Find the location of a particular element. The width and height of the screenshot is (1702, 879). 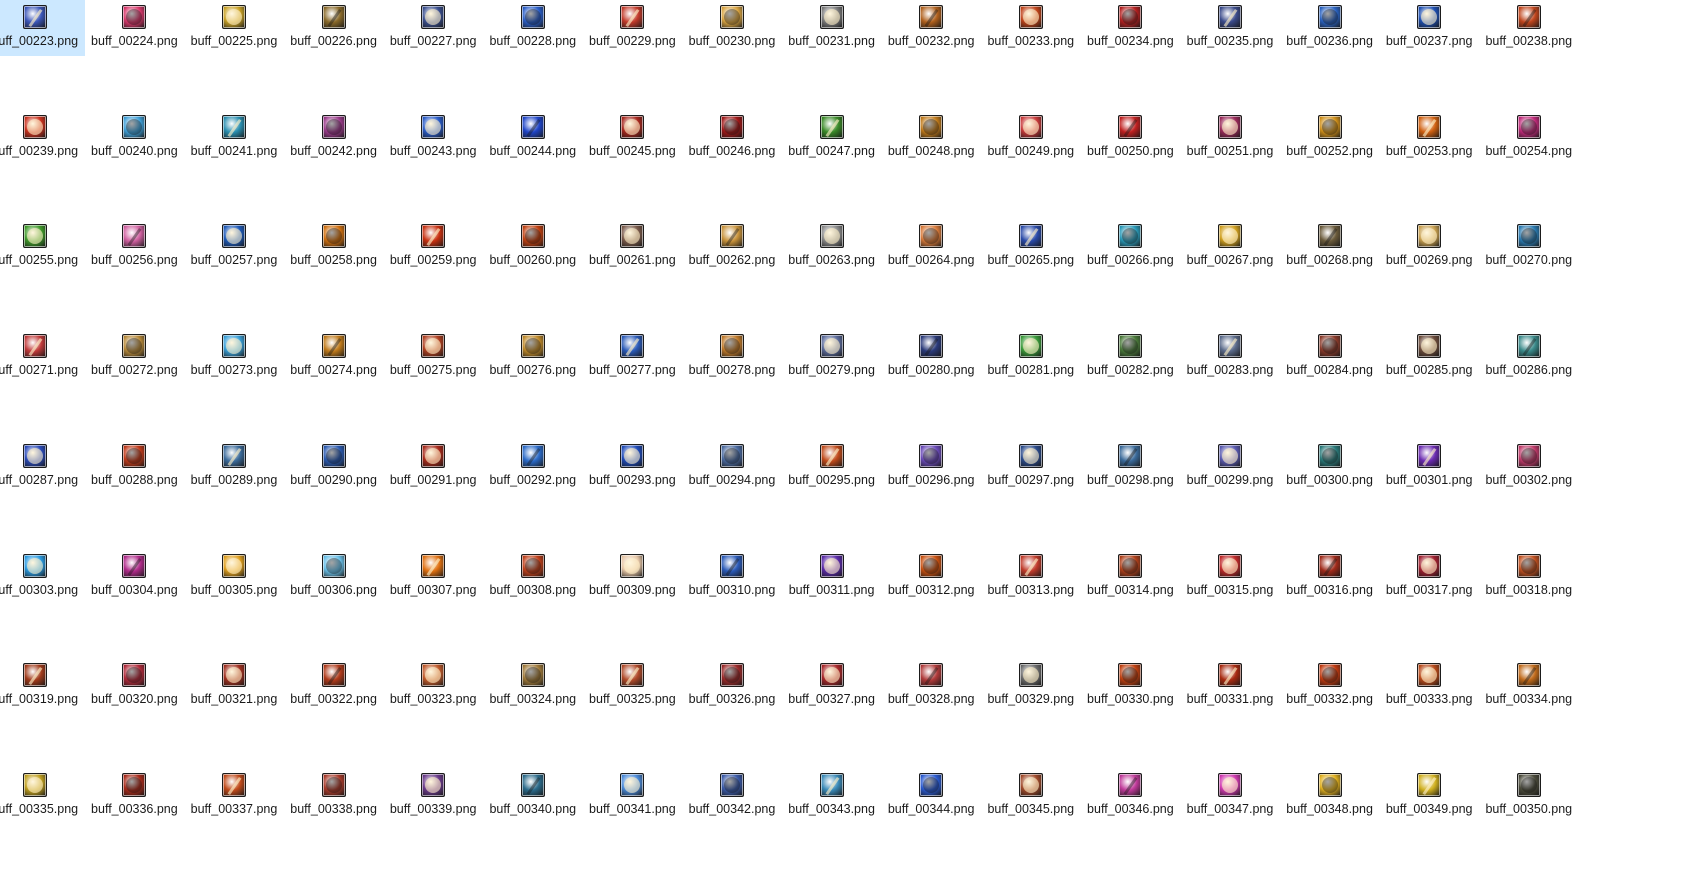

file-item: buff_00322.png is located at coordinates (334, 686).